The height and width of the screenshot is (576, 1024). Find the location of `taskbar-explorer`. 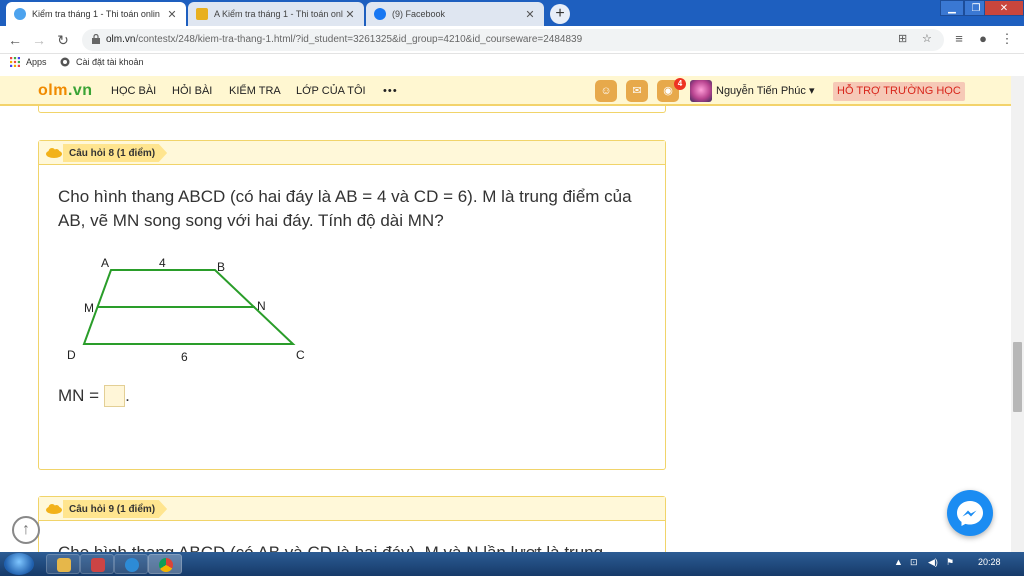

taskbar-explorer is located at coordinates (63, 564).